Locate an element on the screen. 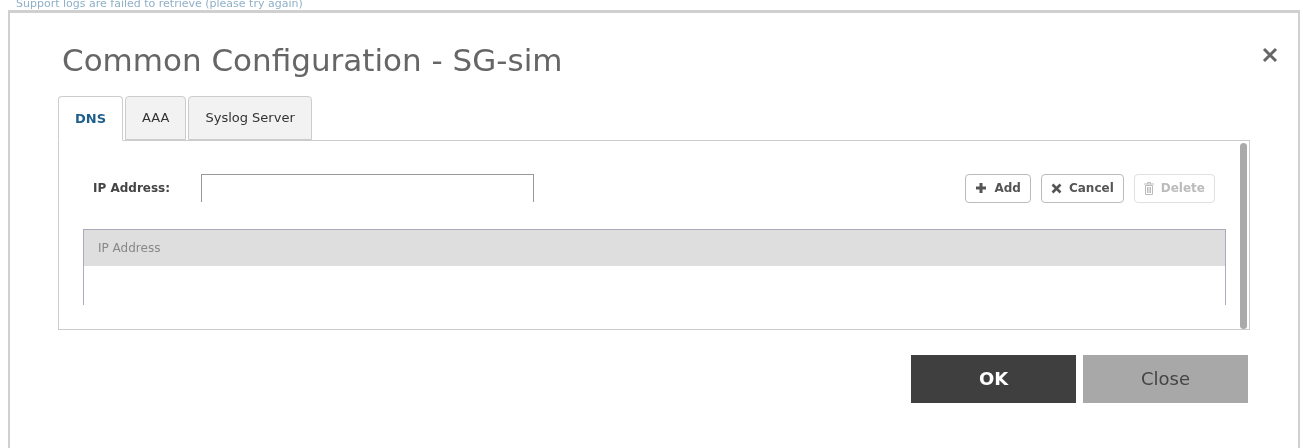 The image size is (1303, 448). scrollbar-thumb is located at coordinates (1243, 235).